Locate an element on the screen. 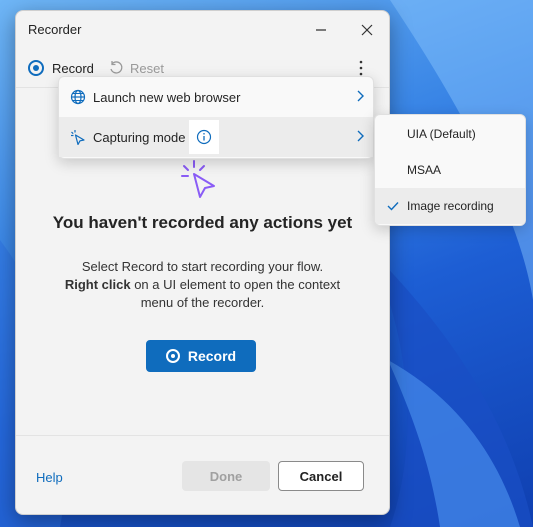 The image size is (533, 527). submenu-item-uia: UIA (Default) is located at coordinates (450, 134).